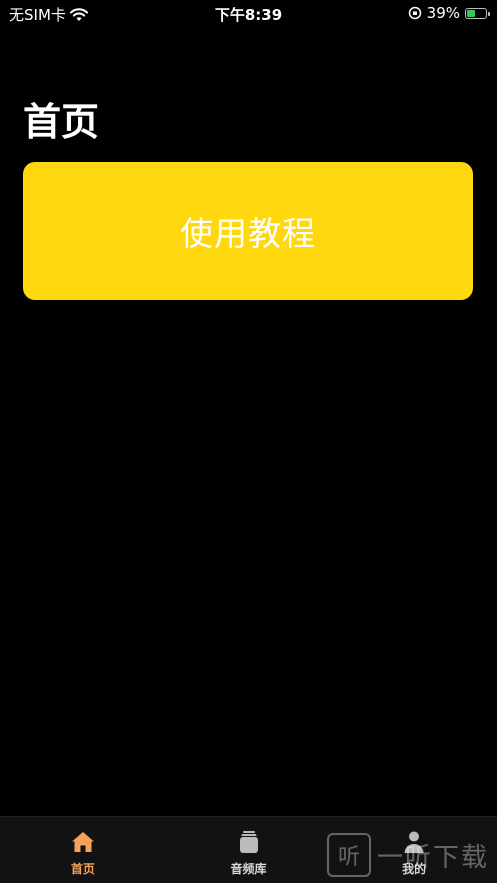 The image size is (497, 883). I want to click on tab-audio-library-label: 音频库, so click(248, 869).